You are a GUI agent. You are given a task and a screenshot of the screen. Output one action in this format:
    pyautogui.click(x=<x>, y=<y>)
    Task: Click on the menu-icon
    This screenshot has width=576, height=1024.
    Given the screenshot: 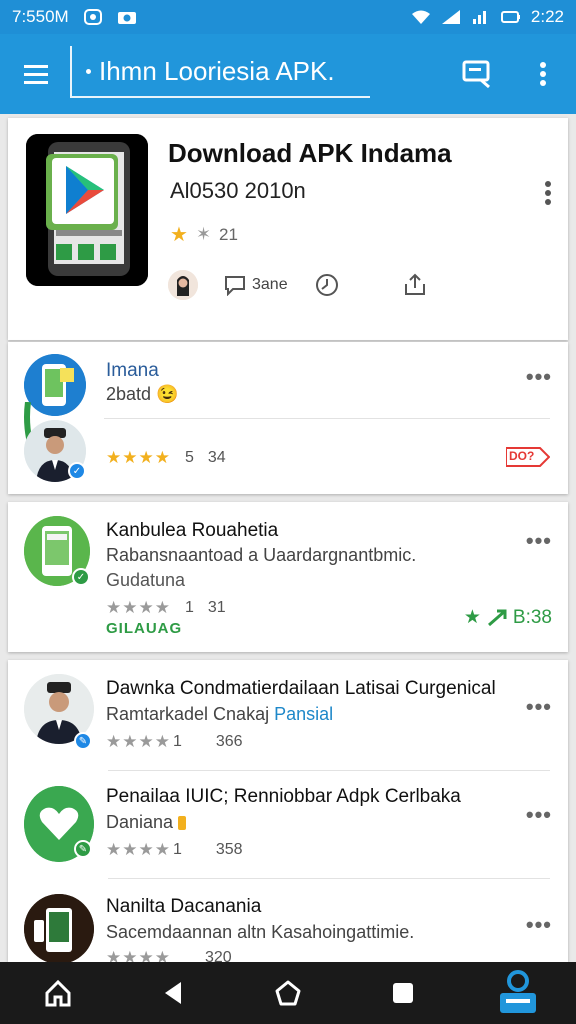 What is the action you would take?
    pyautogui.click(x=36, y=74)
    